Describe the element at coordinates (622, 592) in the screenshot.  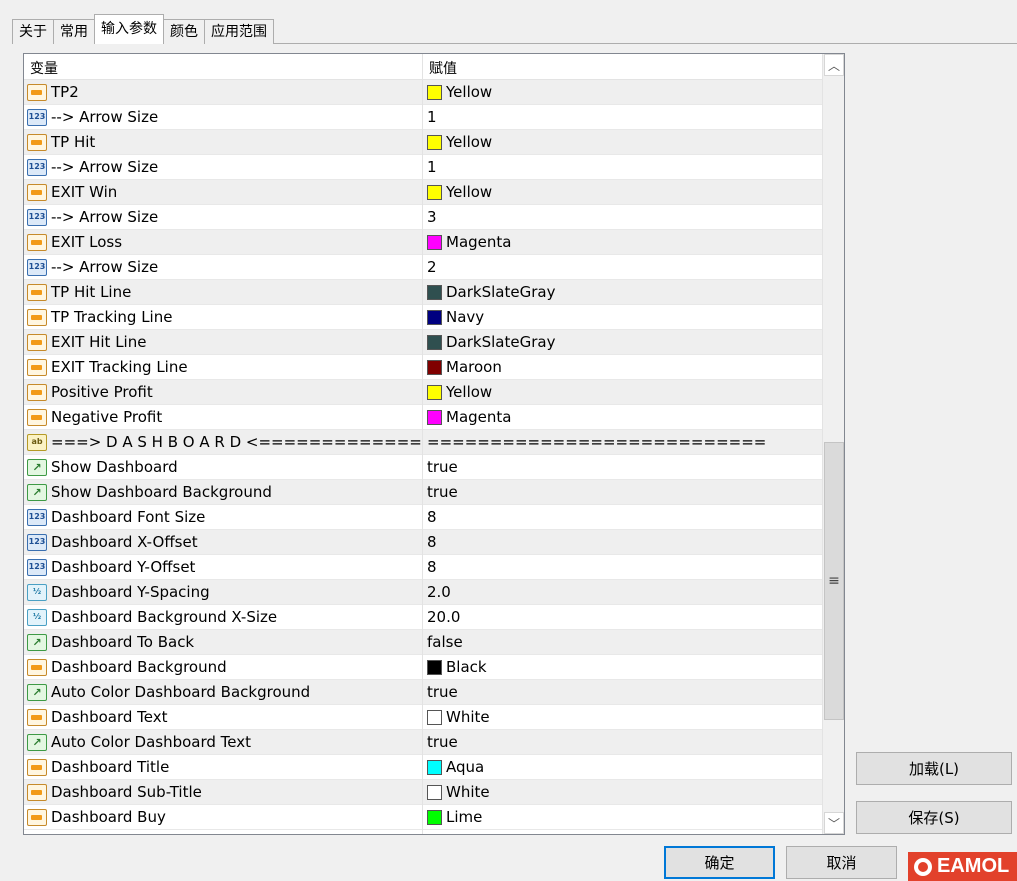
I see `value-cell: 2.0` at that location.